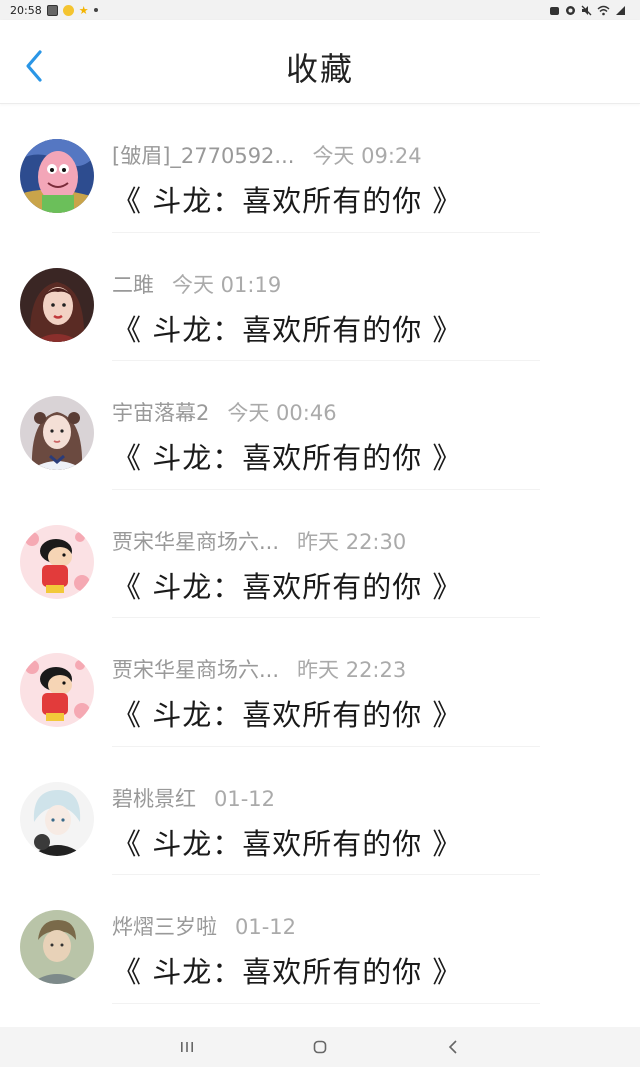  Describe the element at coordinates (57, 818) in the screenshot. I see `anime-boy-avatar` at that location.